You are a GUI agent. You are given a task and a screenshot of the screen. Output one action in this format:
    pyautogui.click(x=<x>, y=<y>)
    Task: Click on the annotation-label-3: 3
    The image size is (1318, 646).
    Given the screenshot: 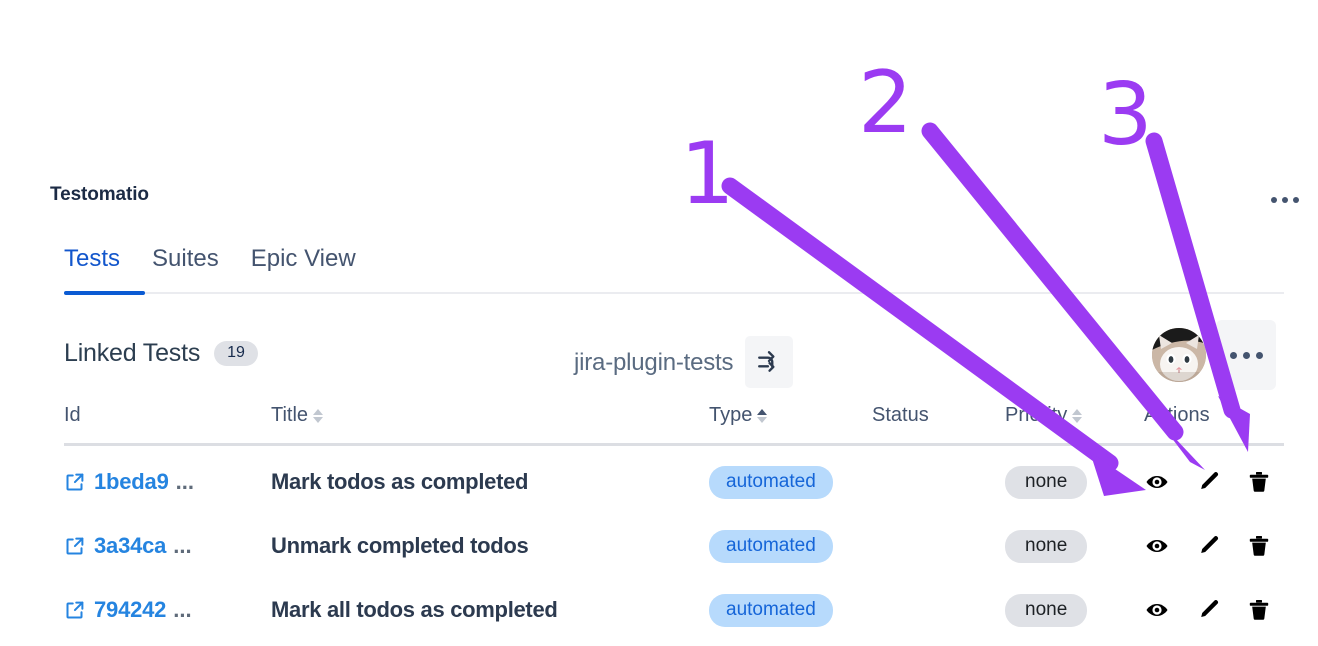 What is the action you would take?
    pyautogui.click(x=1125, y=115)
    